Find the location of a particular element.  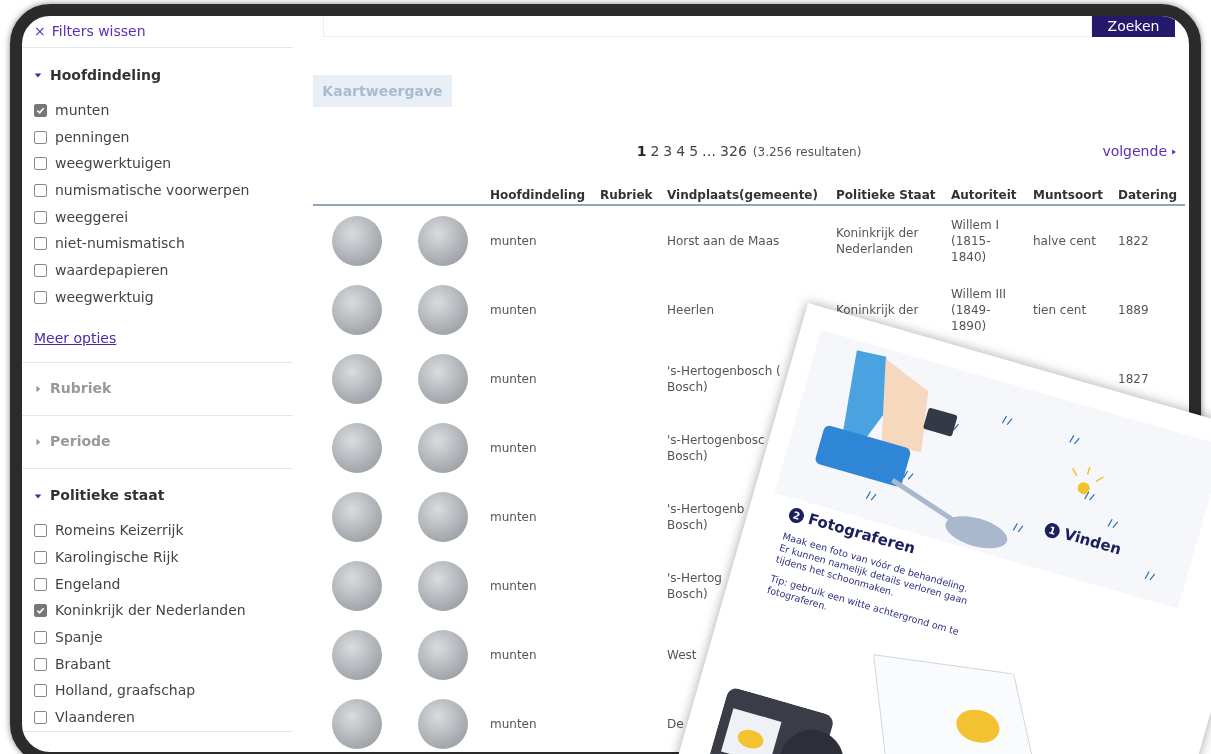

table-cell-text: halve cent is located at coordinates (1064, 241).